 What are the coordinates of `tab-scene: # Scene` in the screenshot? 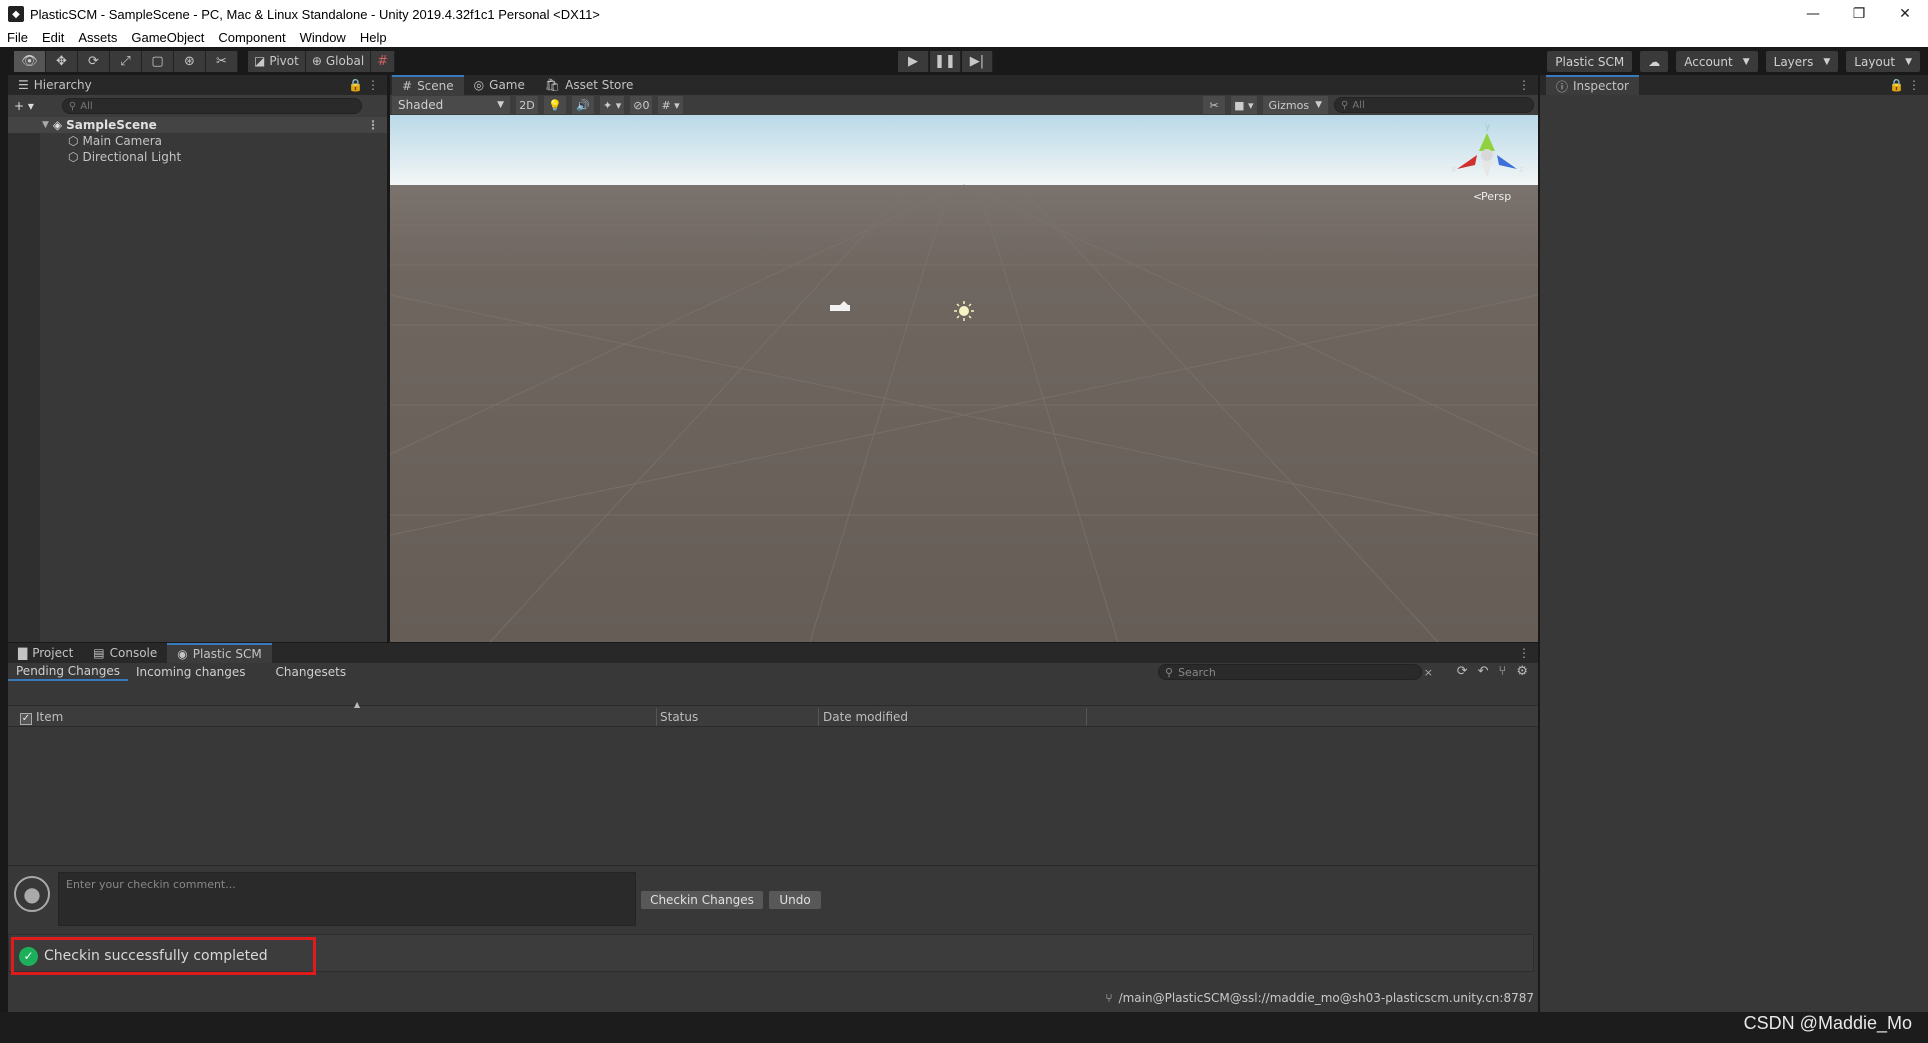 It's located at (428, 85).